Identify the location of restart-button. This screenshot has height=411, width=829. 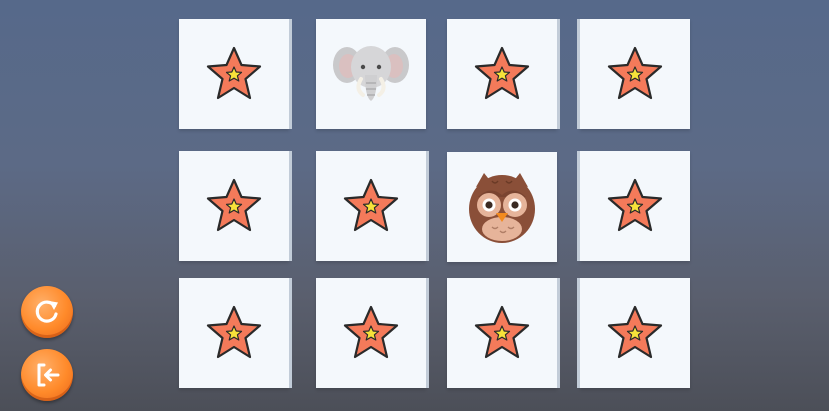
(47, 312).